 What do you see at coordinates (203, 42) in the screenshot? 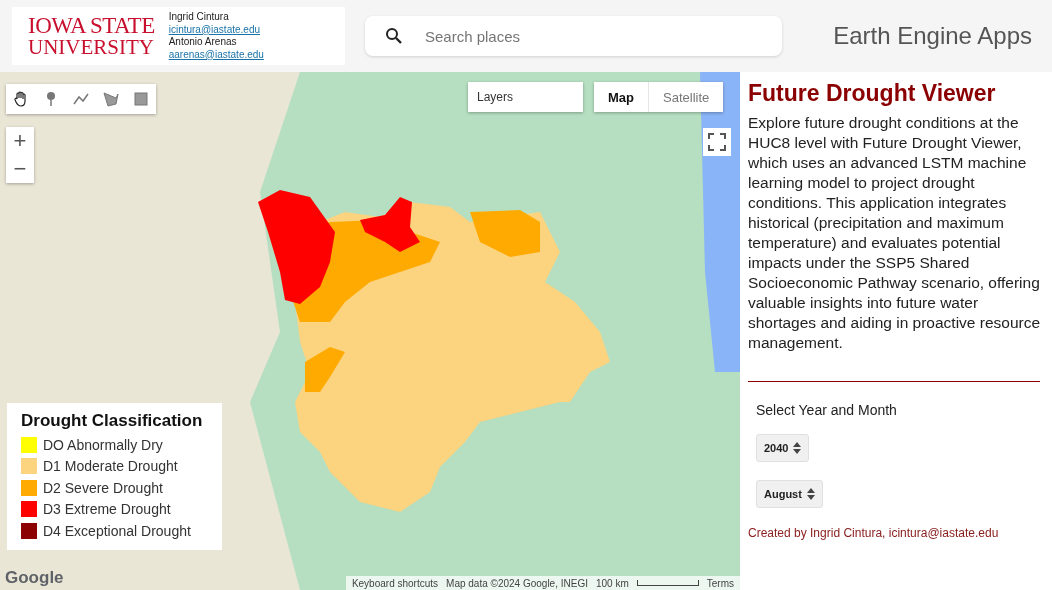
I see `author-name: Antonio Arenas` at bounding box center [203, 42].